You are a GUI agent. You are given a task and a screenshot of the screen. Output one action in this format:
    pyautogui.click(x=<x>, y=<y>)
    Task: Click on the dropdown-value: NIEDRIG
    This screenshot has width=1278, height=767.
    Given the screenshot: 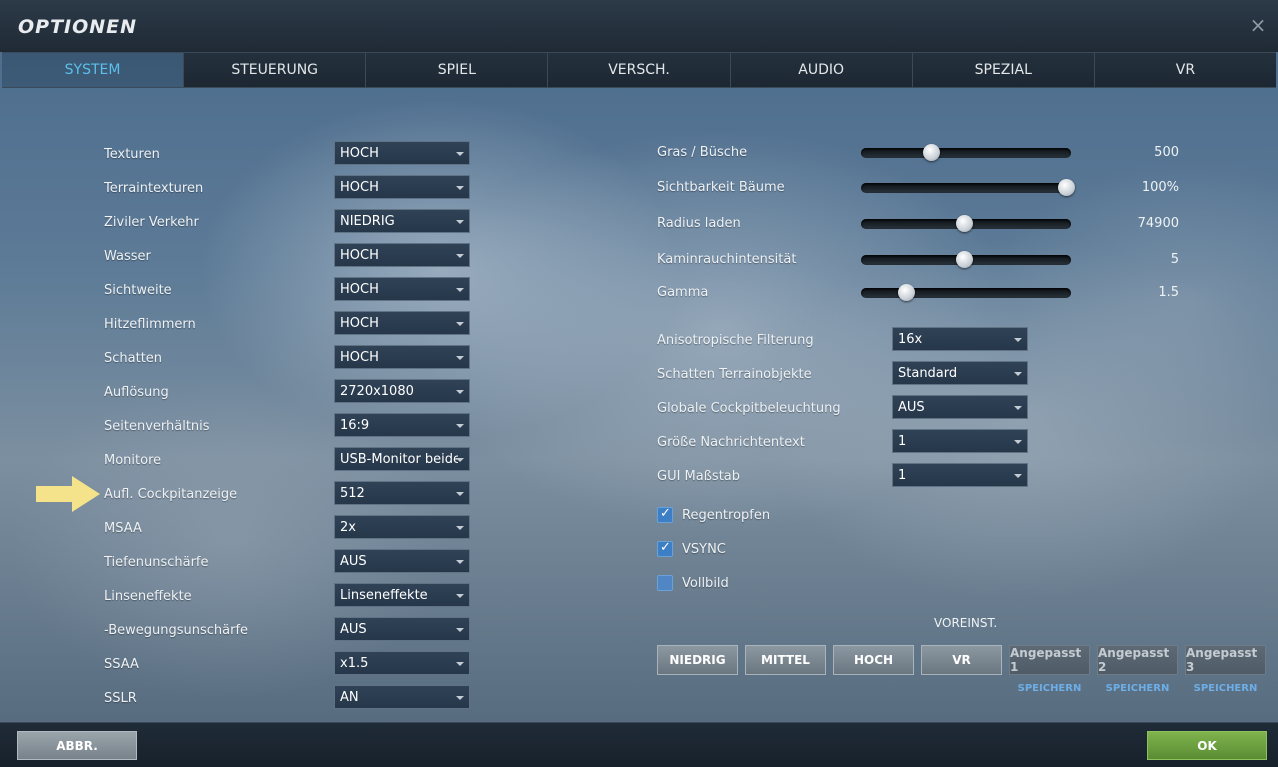 What is the action you would take?
    pyautogui.click(x=367, y=221)
    